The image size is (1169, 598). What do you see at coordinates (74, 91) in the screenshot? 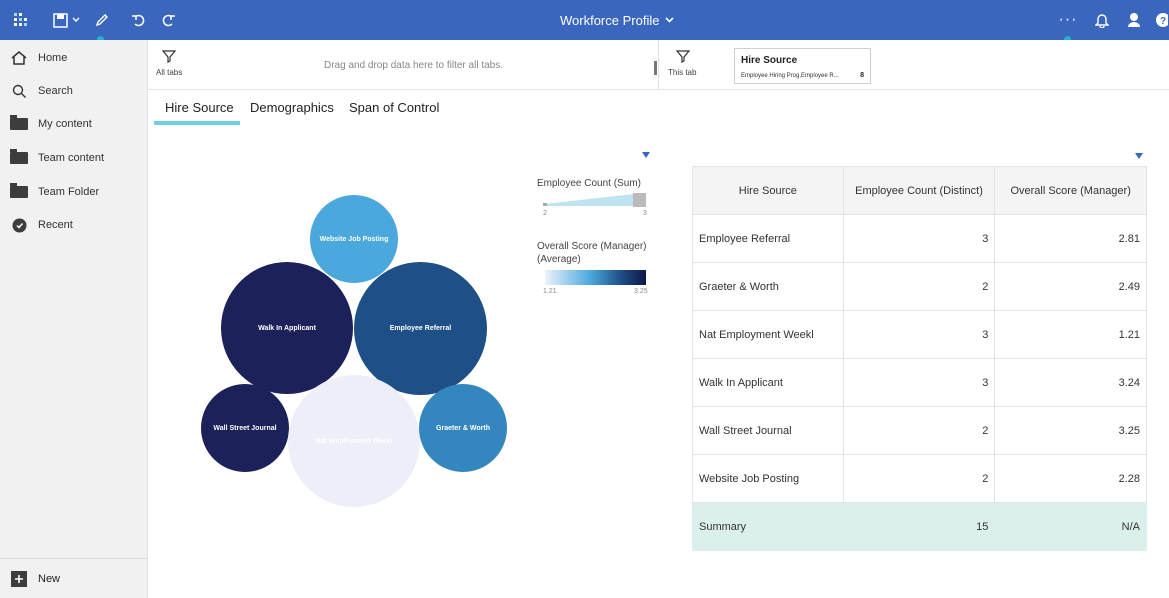
I see `sidebar-item-search: Search` at bounding box center [74, 91].